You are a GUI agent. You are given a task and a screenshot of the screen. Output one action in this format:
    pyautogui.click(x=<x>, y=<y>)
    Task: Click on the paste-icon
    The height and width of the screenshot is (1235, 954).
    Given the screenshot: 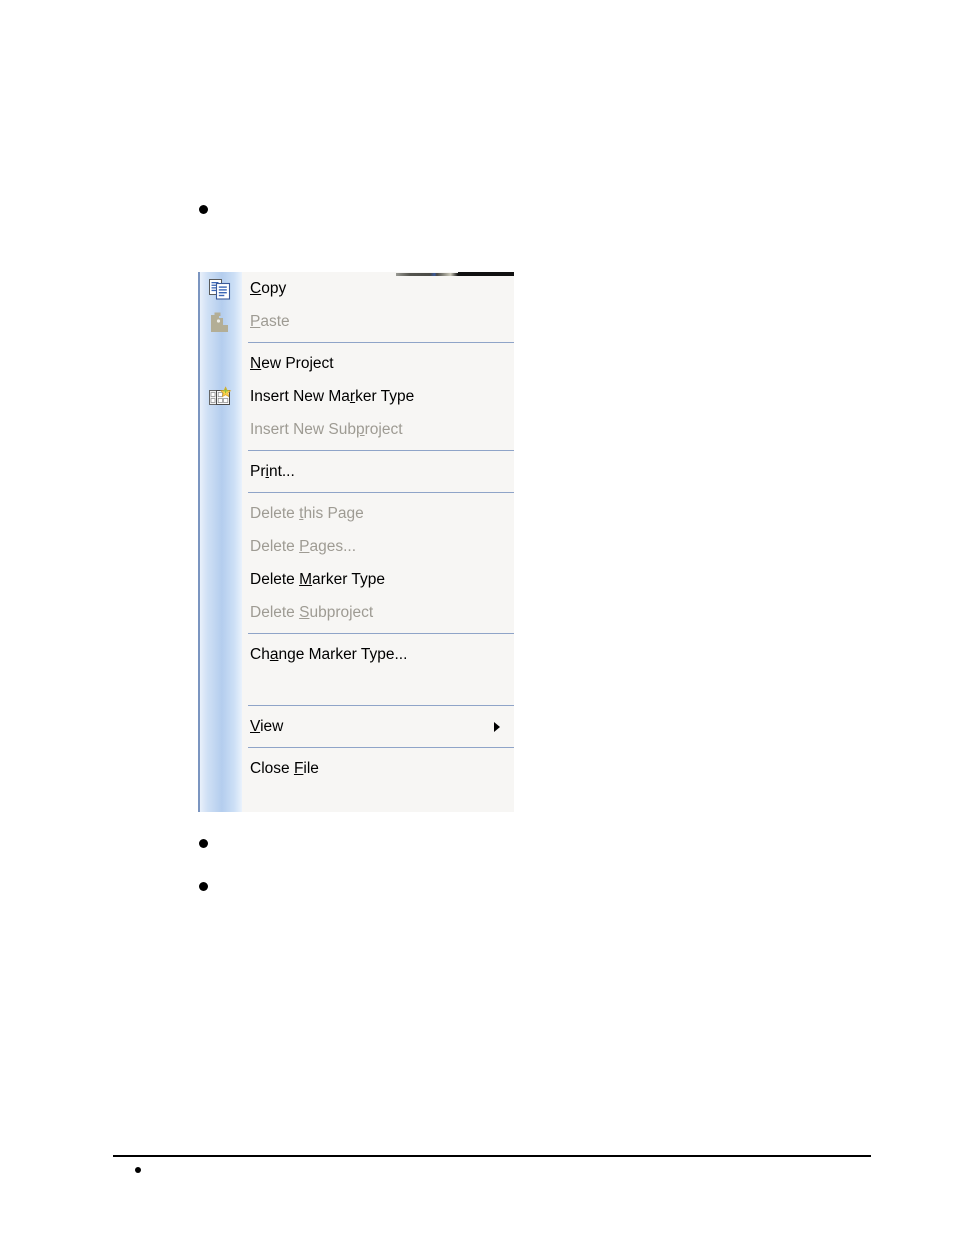 What is the action you would take?
    pyautogui.click(x=219, y=322)
    